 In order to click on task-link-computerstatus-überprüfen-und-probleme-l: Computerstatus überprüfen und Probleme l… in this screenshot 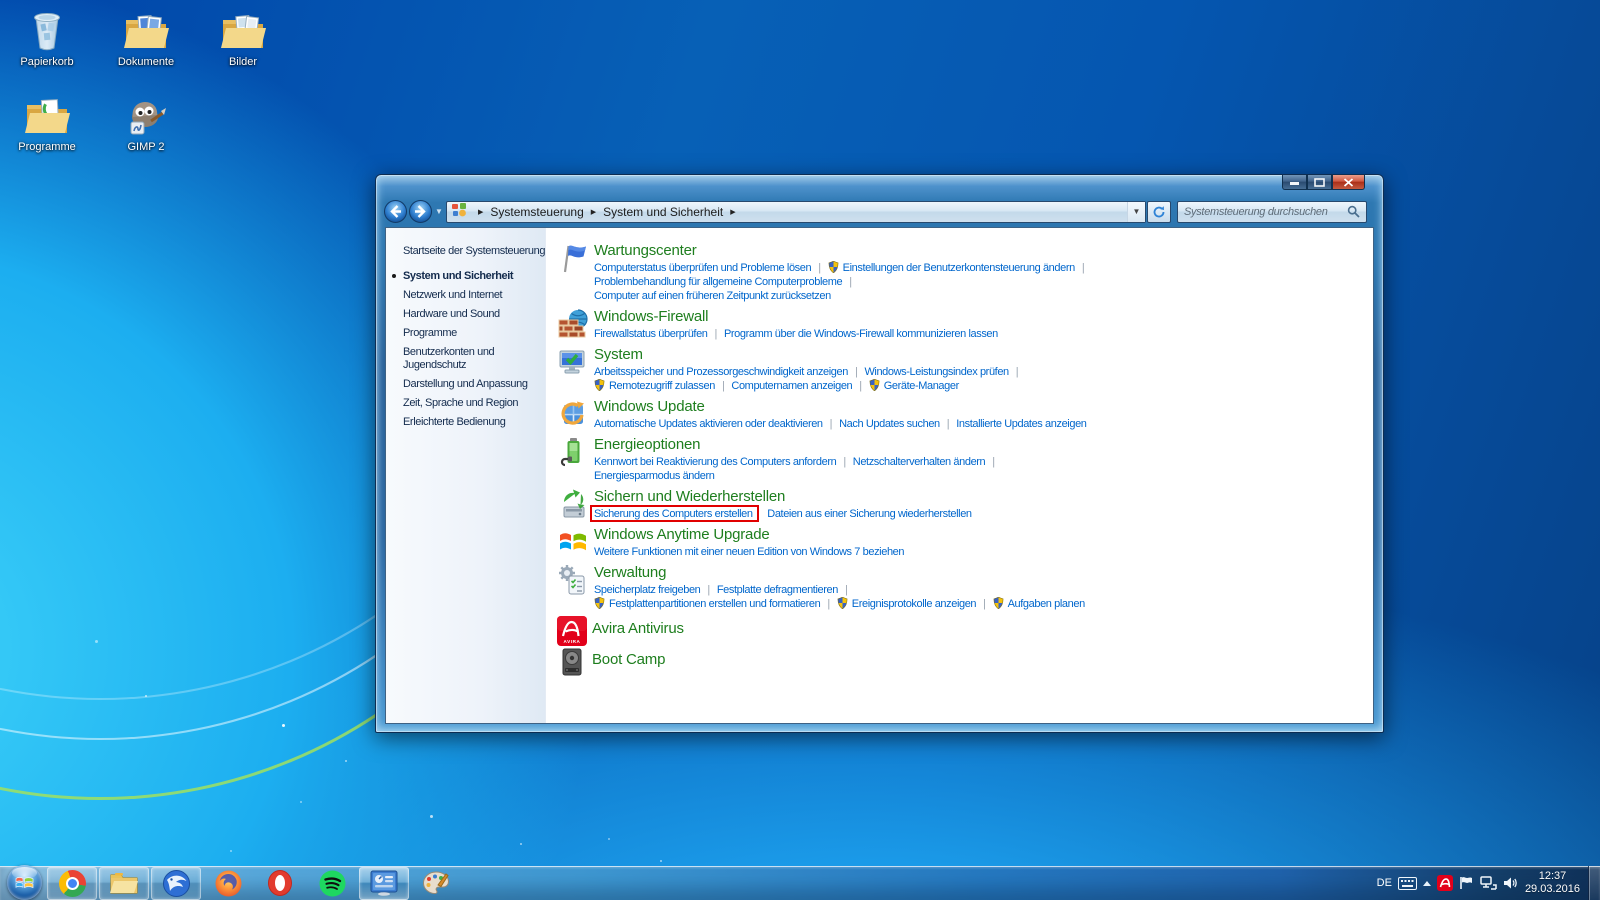, I will do `click(703, 268)`.